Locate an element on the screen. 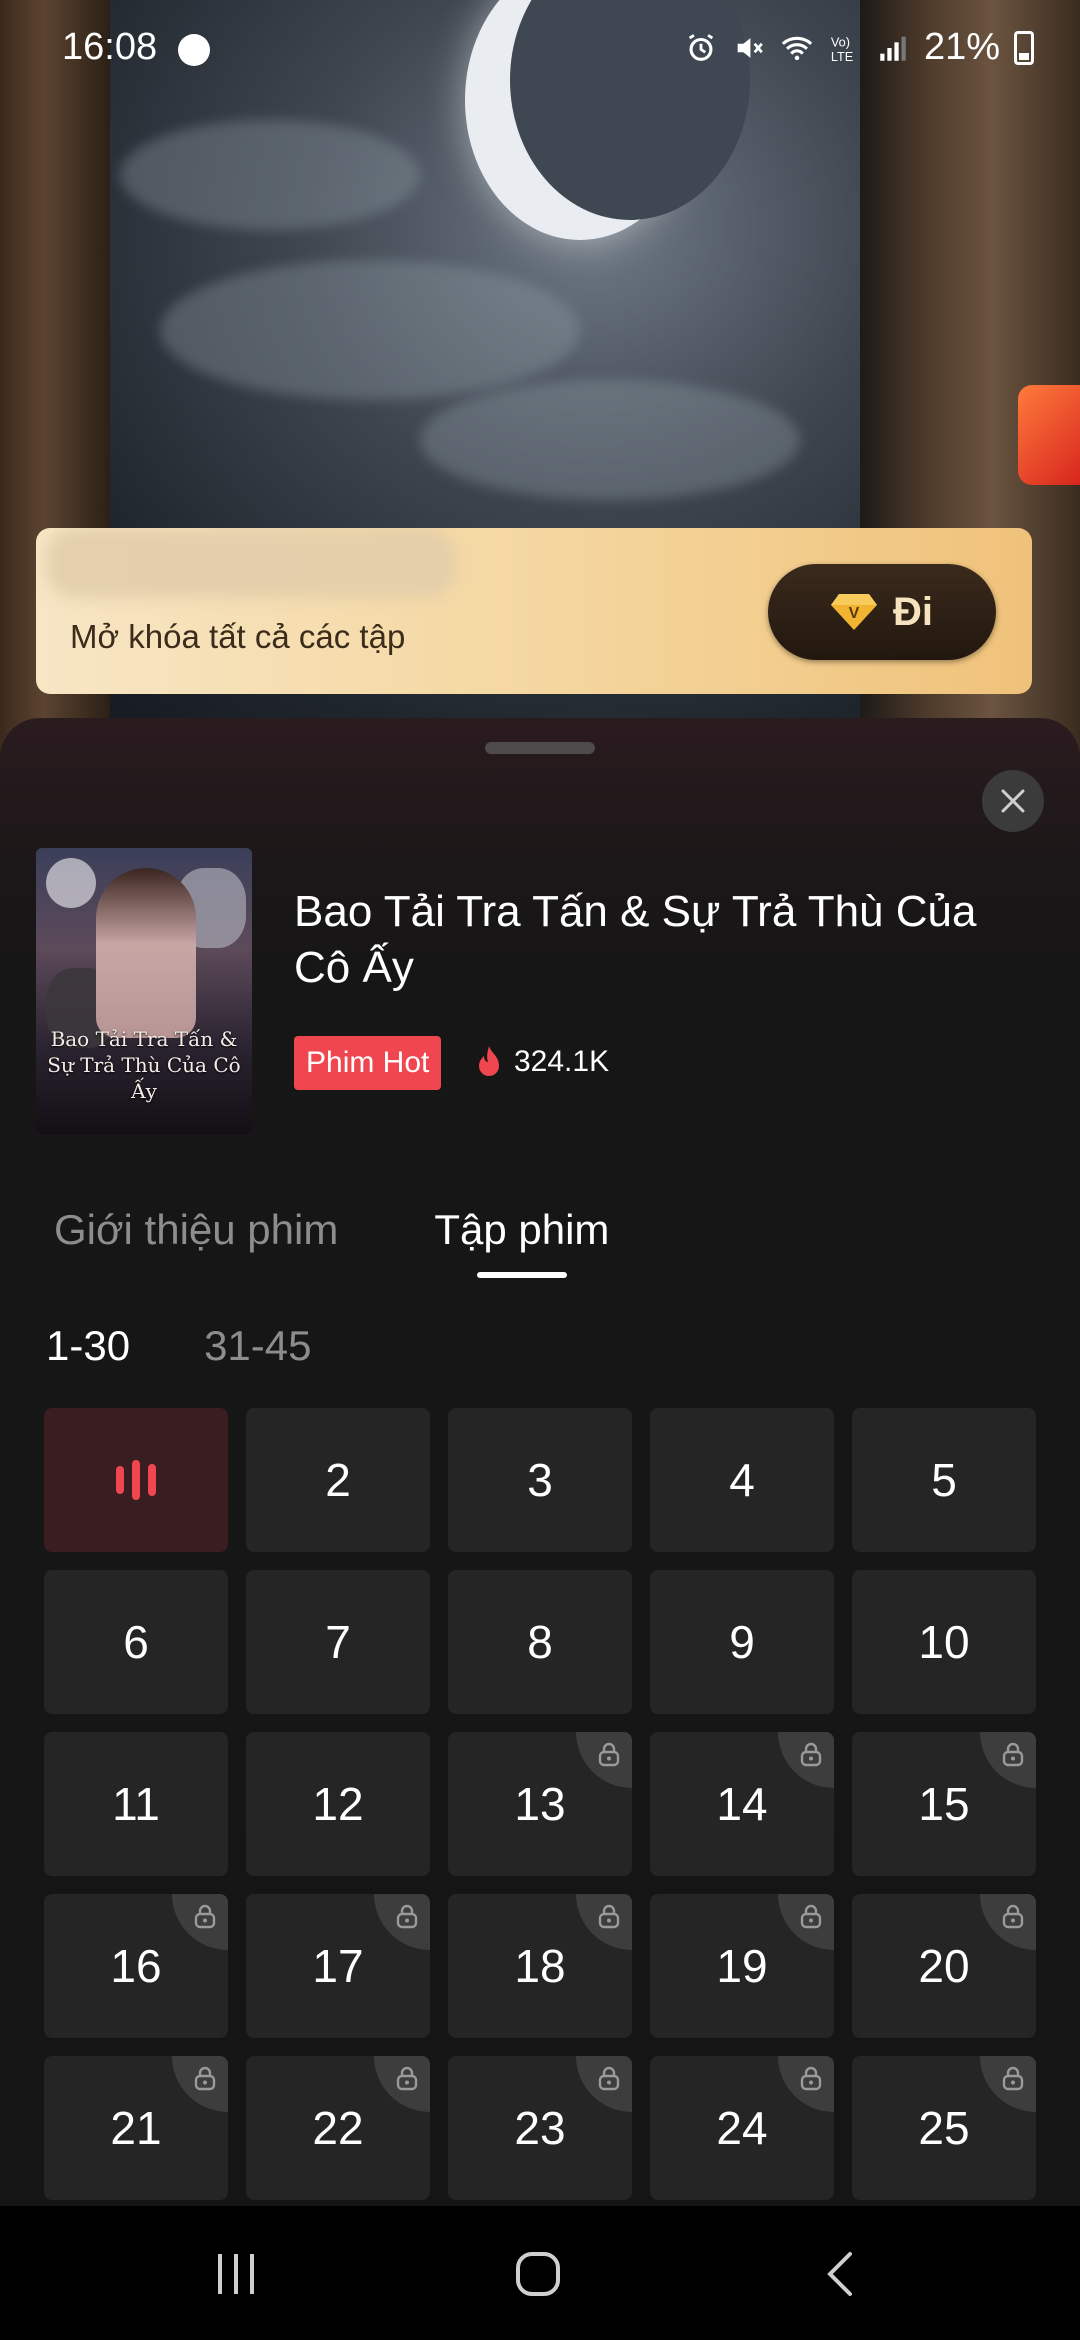 The image size is (1080, 2340). blurred-user-name is located at coordinates (251, 563).